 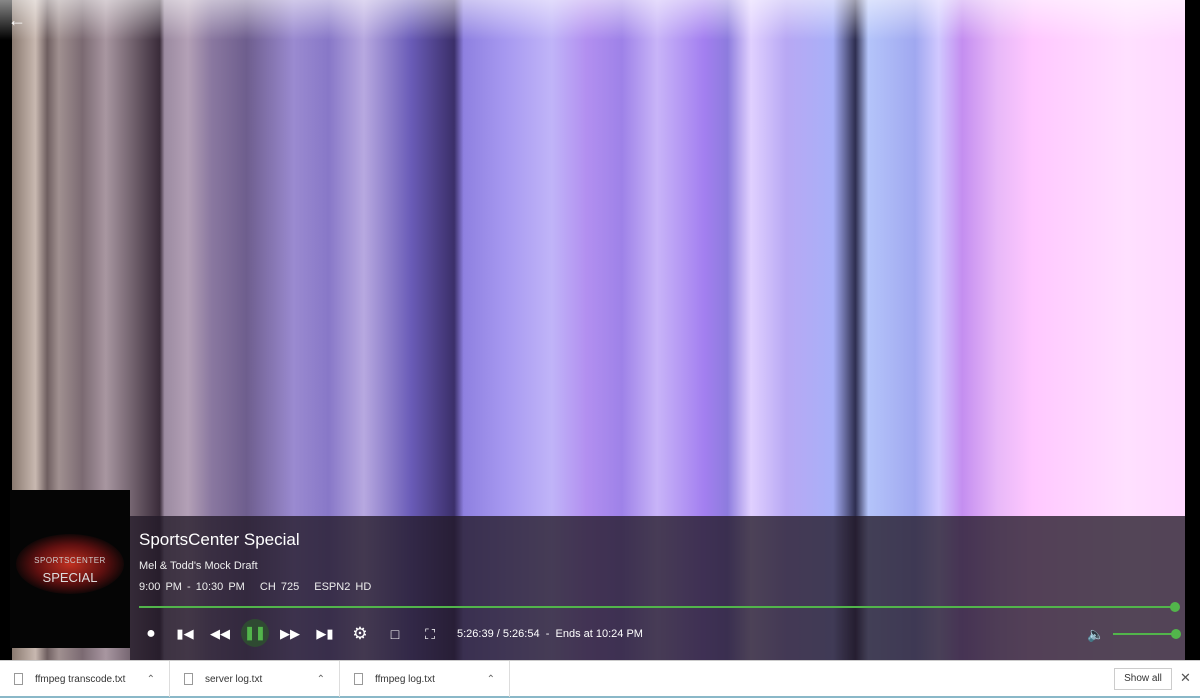 What do you see at coordinates (1192, 330) in the screenshot?
I see `letterbox-right` at bounding box center [1192, 330].